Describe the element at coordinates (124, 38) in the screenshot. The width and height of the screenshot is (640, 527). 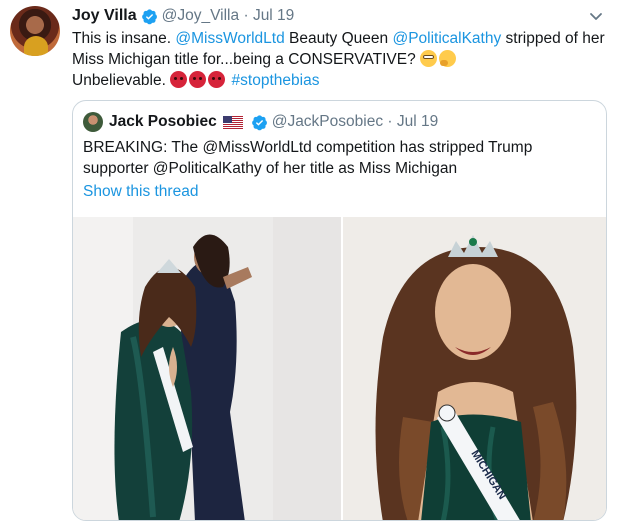
I see `text-segment: This is insane.` at that location.